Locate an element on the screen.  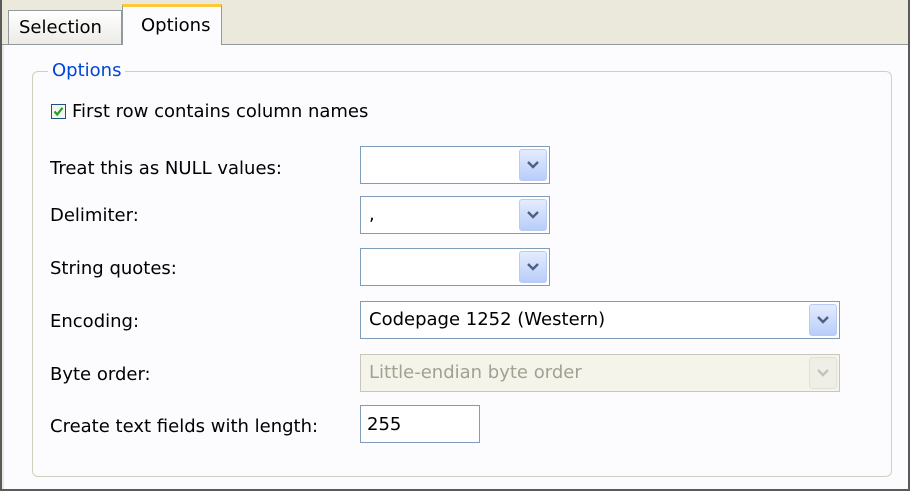
checkmark-icon is located at coordinates (58, 112).